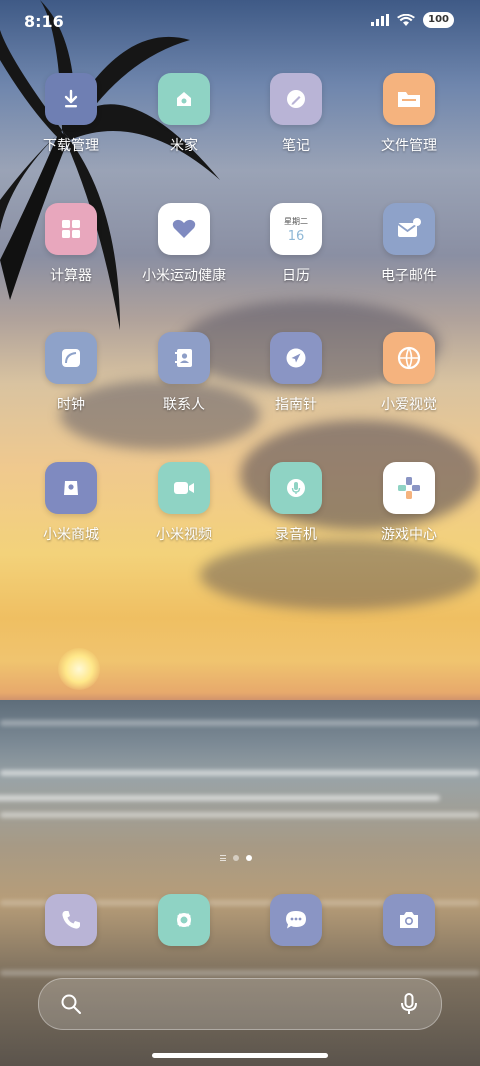 This screenshot has height=1066, width=480. Describe the element at coordinates (110, 165) in the screenshot. I see `palm-tree` at that location.